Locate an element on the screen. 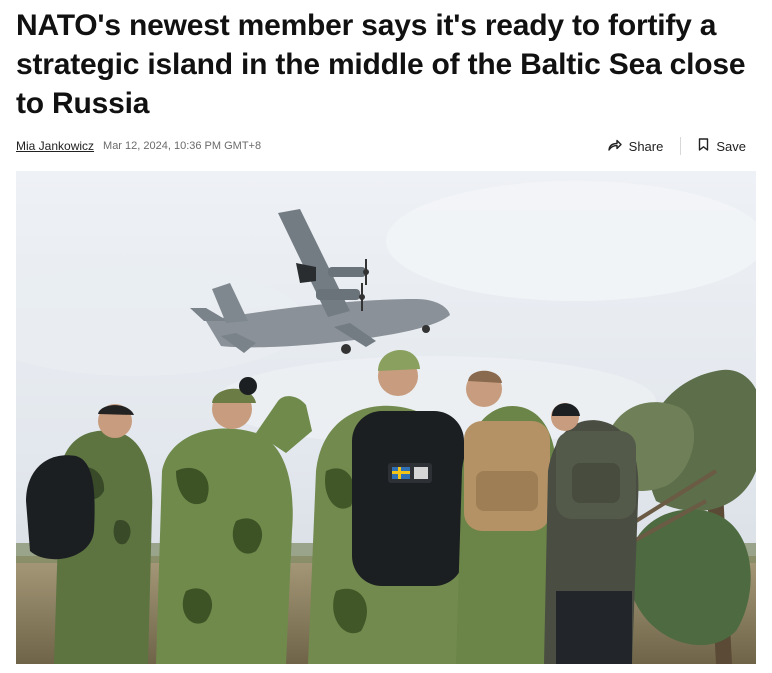 This screenshot has height=673, width=772. author-link: Mia Jankowicz is located at coordinates (55, 146).